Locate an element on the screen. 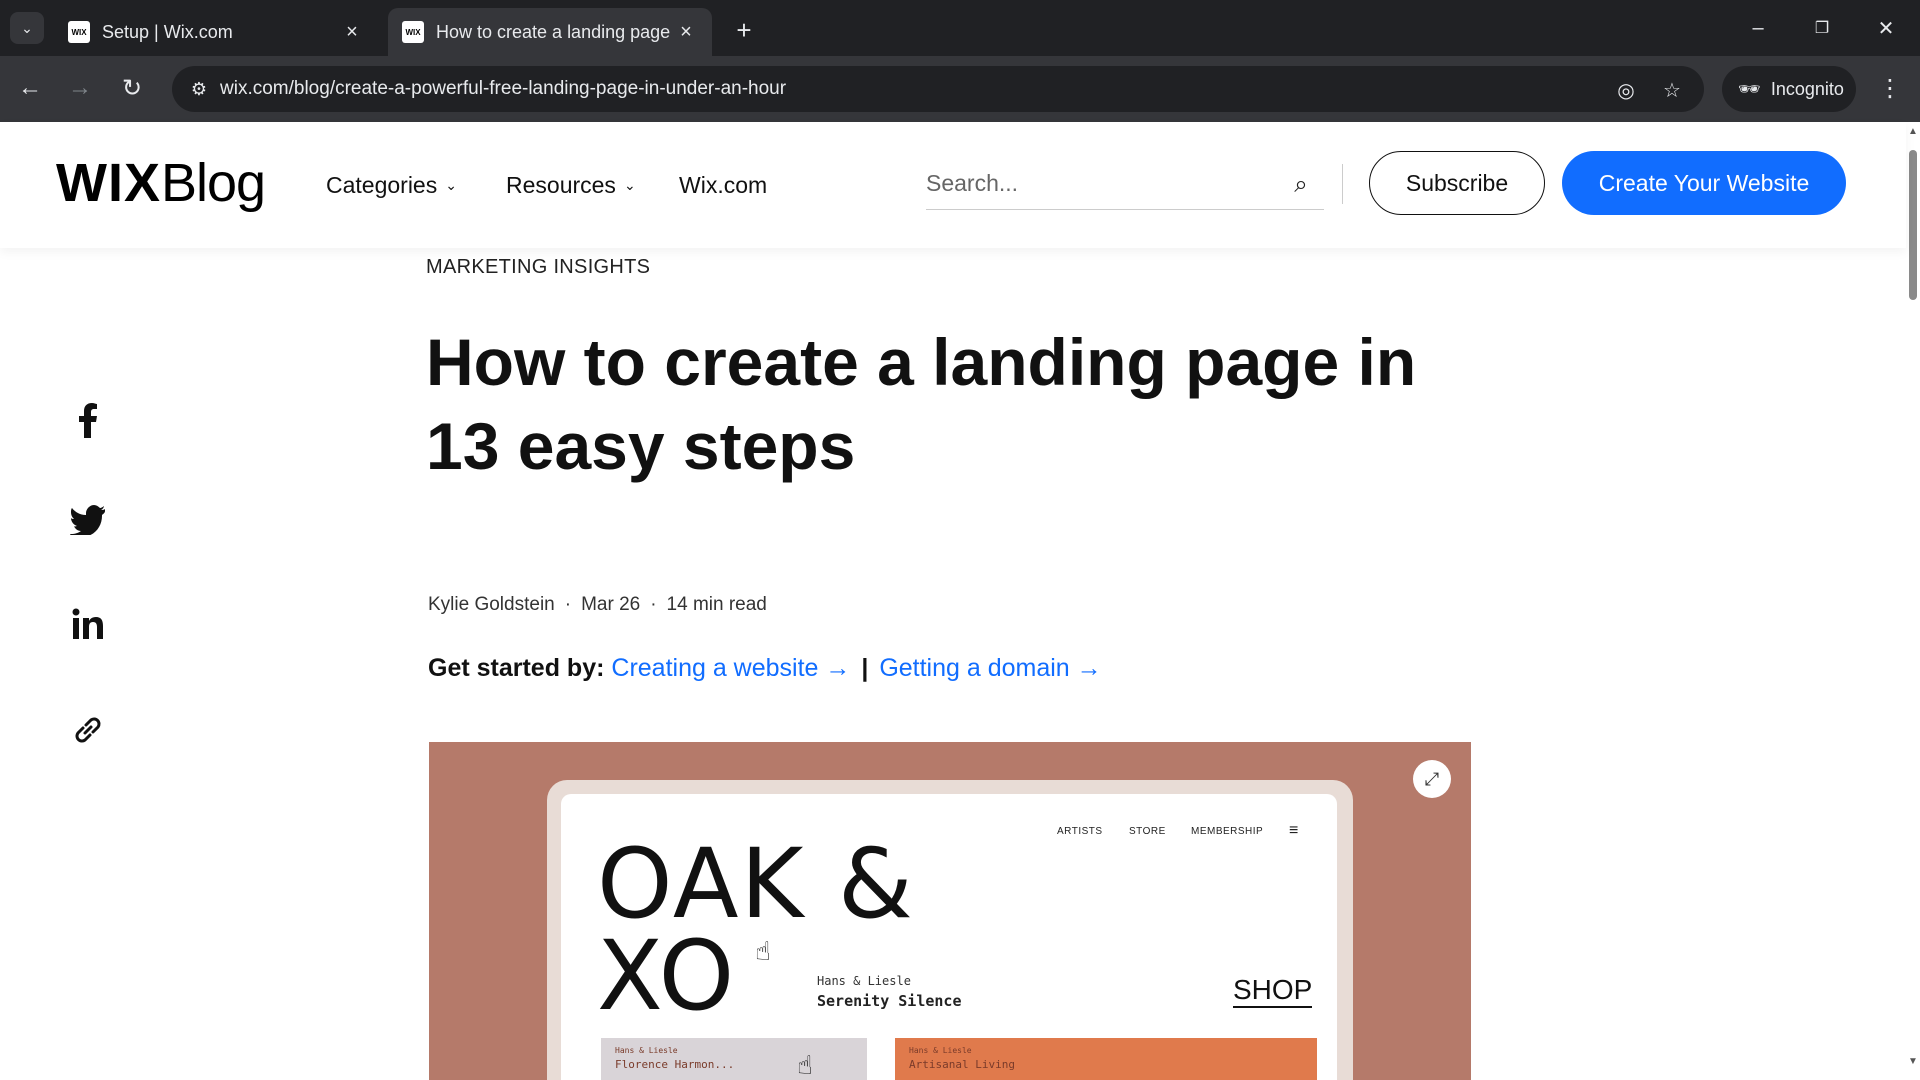 This screenshot has height=1080, width=1920. restore-icon: ❐ is located at coordinates (1822, 28).